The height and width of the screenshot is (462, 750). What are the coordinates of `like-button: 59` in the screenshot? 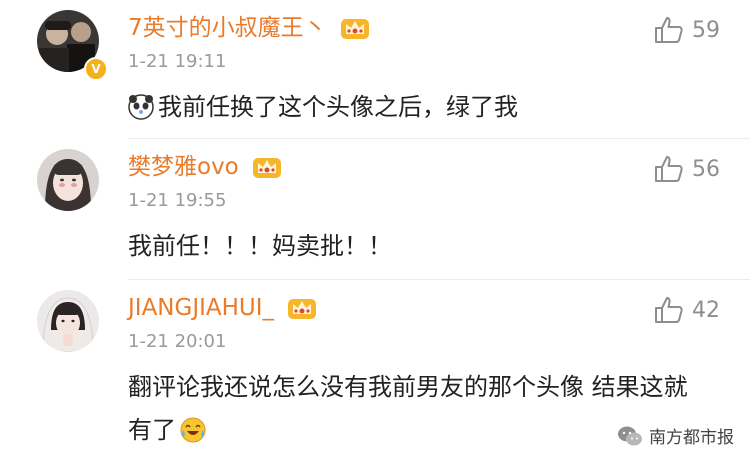 It's located at (687, 30).